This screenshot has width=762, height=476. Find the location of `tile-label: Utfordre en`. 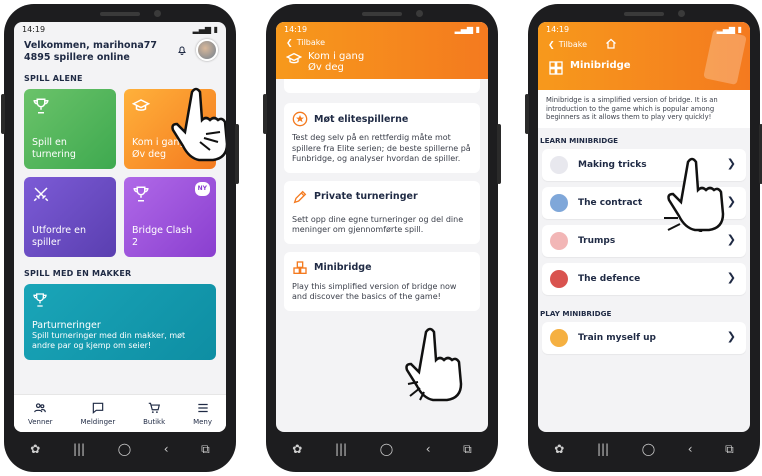

tile-label: Utfordre en is located at coordinates (59, 230).